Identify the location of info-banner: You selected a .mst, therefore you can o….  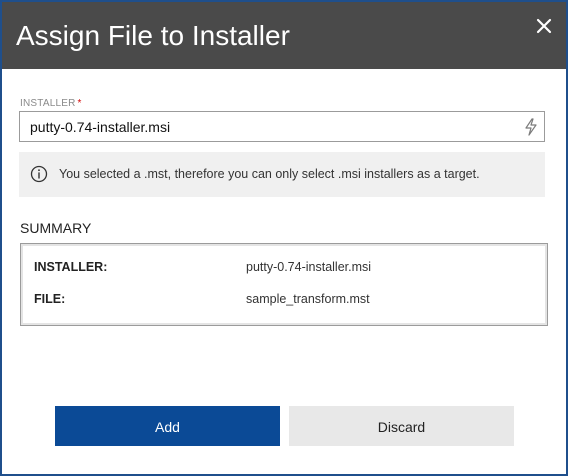
(282, 174).